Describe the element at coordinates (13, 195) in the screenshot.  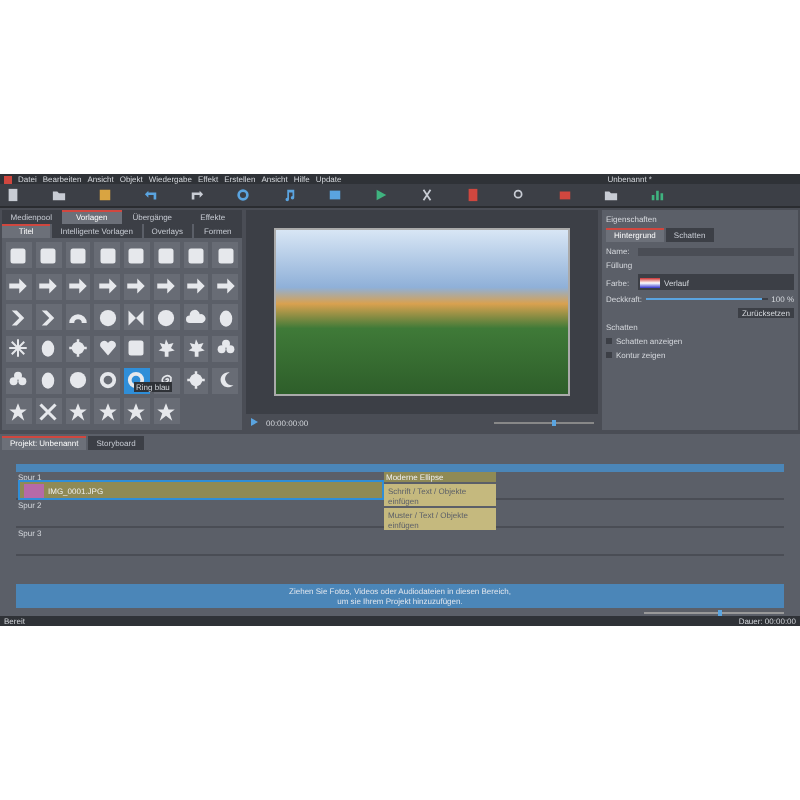
I see `new-icon` at that location.